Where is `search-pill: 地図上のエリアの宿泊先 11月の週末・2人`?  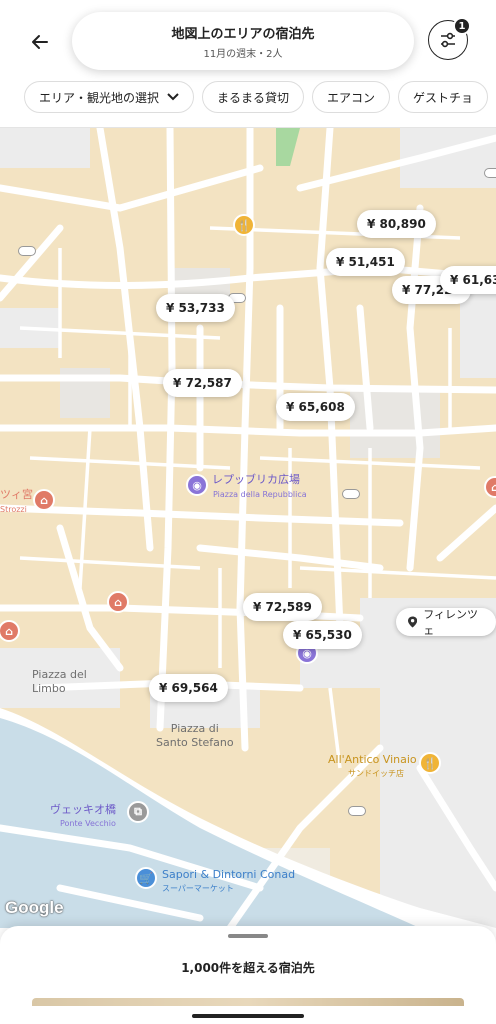
search-pill: 地図上のエリアの宿泊先 11月の週末・2人 is located at coordinates (243, 41).